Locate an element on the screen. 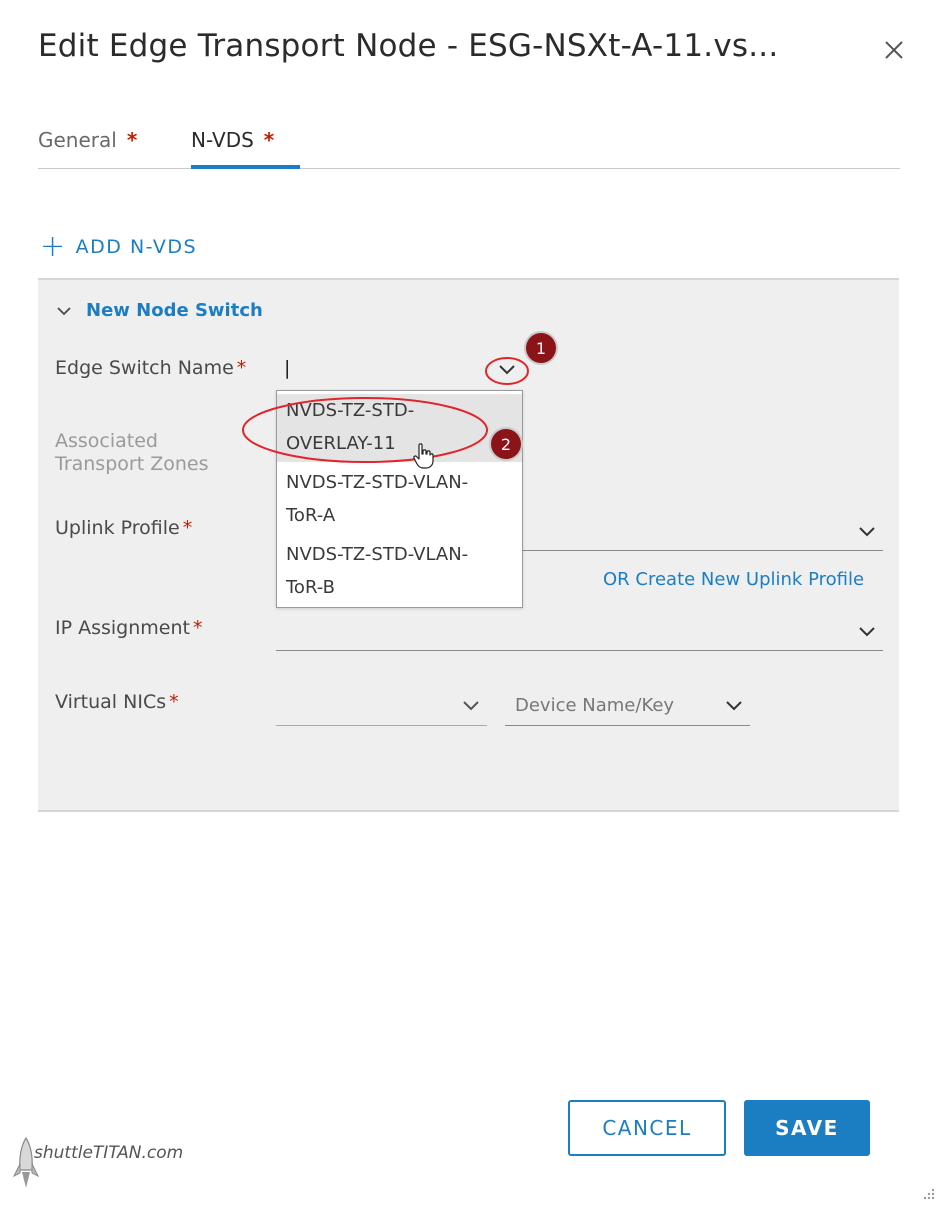 The image size is (940, 1205). associated-transport-zones-label: Associated Transport Zones is located at coordinates (131, 453).